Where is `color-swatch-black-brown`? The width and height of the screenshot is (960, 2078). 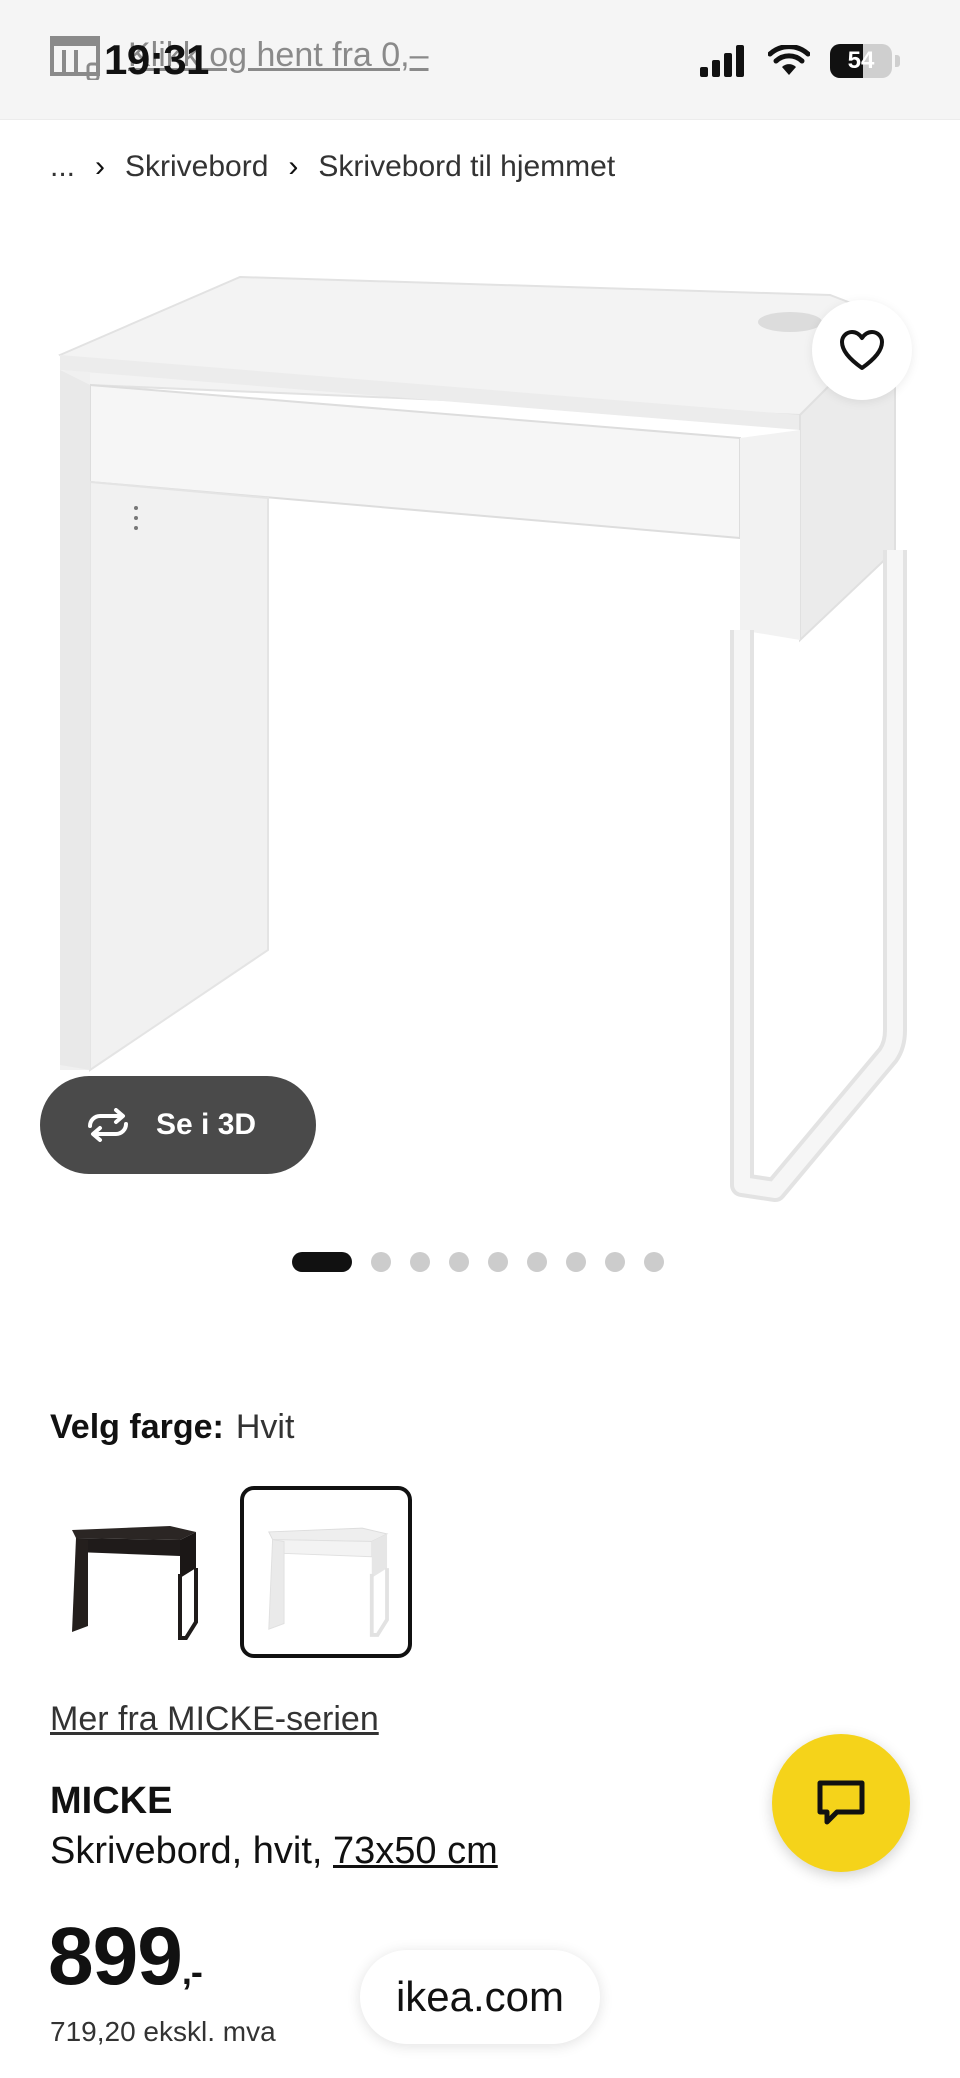 color-swatch-black-brown is located at coordinates (136, 1572).